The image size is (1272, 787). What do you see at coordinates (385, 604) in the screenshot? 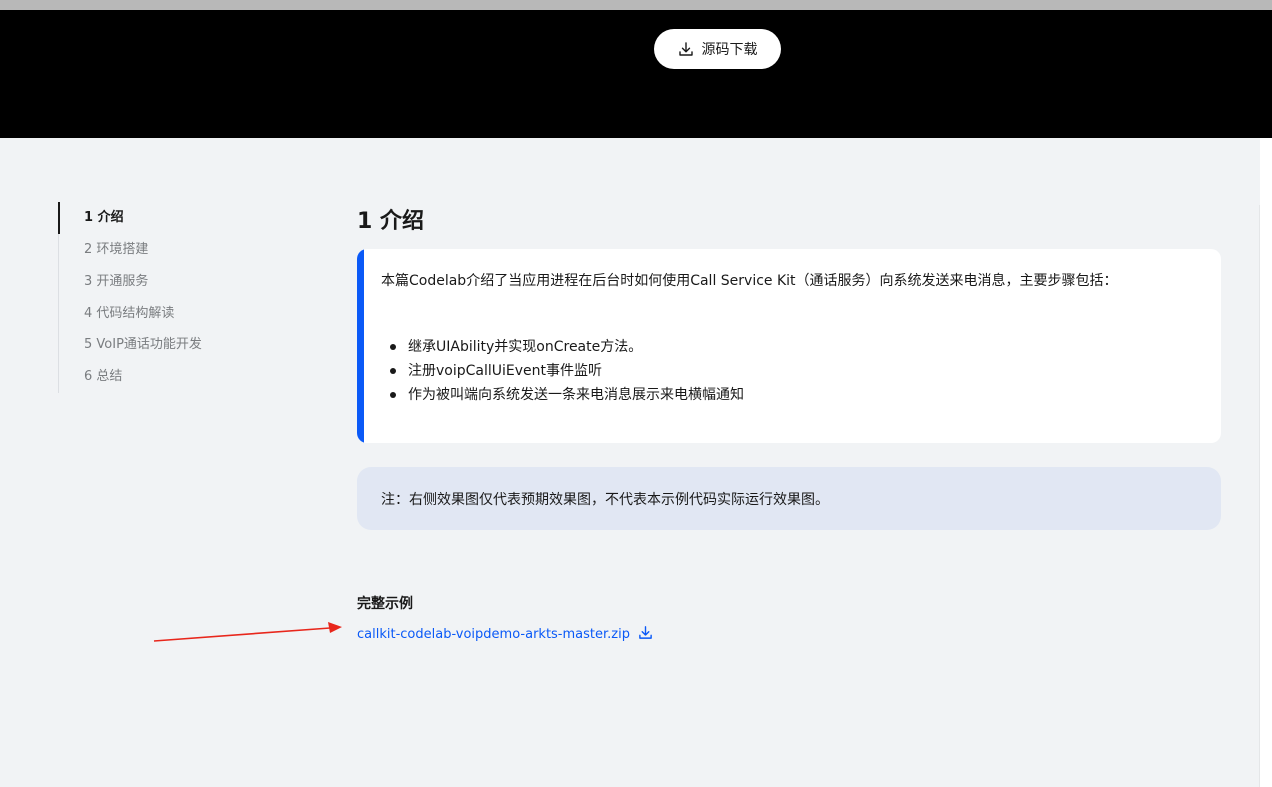
I see `example-heading: 完整示例` at bounding box center [385, 604].